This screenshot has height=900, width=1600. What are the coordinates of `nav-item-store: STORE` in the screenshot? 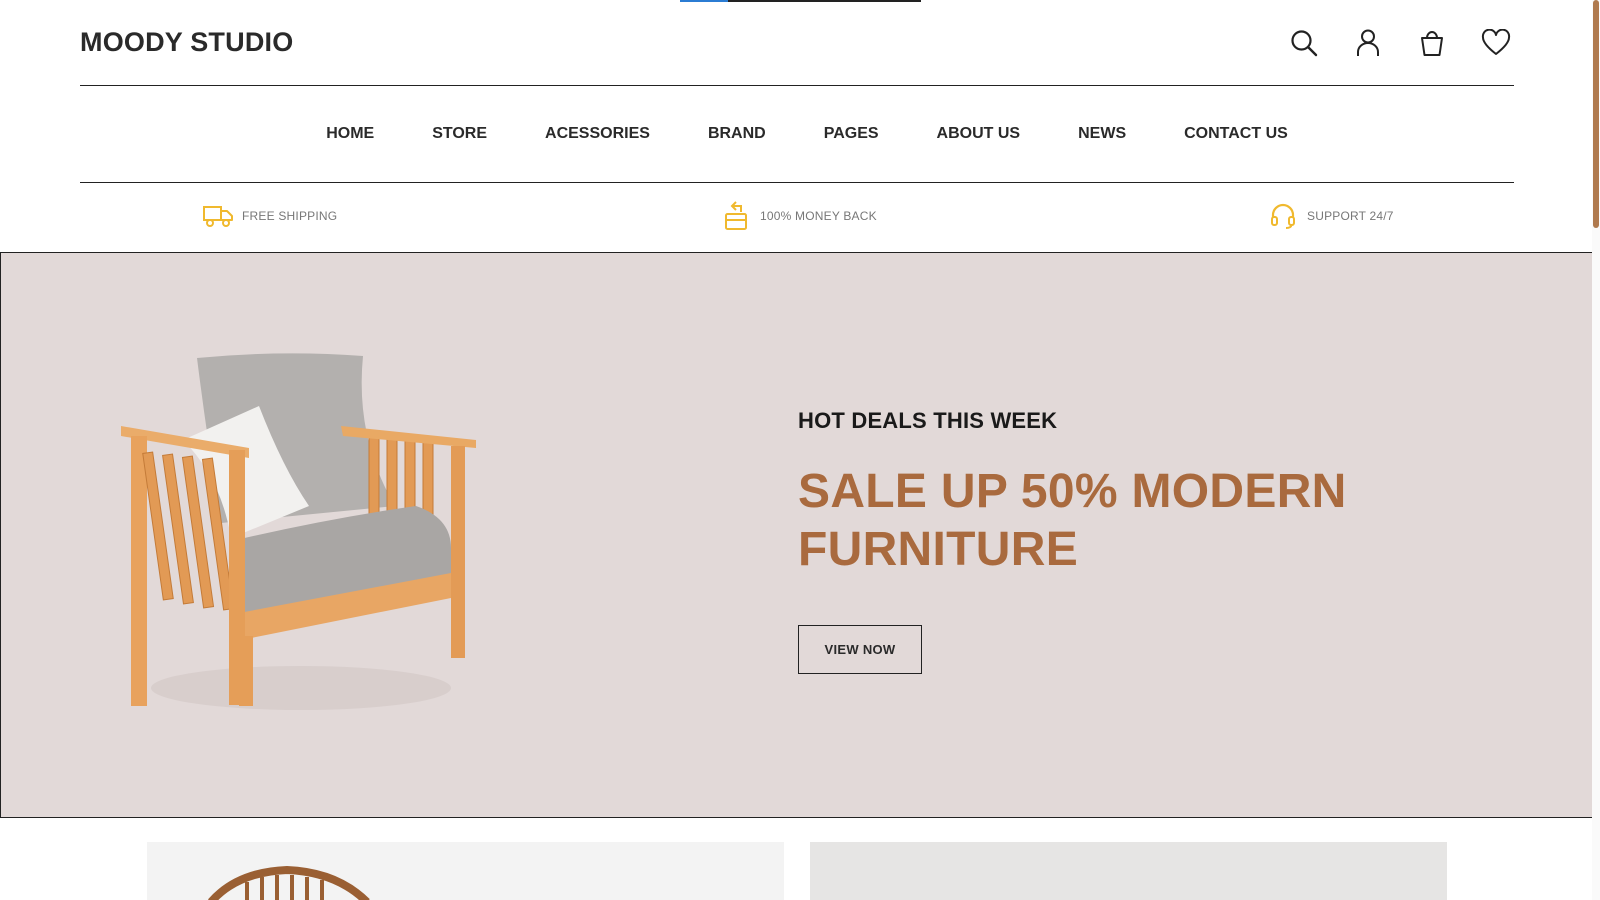 It's located at (459, 134).